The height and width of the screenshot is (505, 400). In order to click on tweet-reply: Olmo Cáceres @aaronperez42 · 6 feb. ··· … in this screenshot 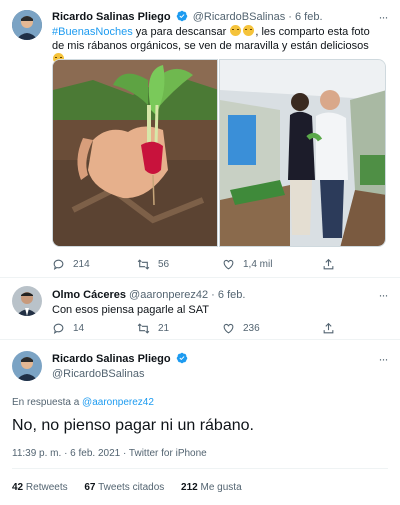, I will do `click(200, 309)`.